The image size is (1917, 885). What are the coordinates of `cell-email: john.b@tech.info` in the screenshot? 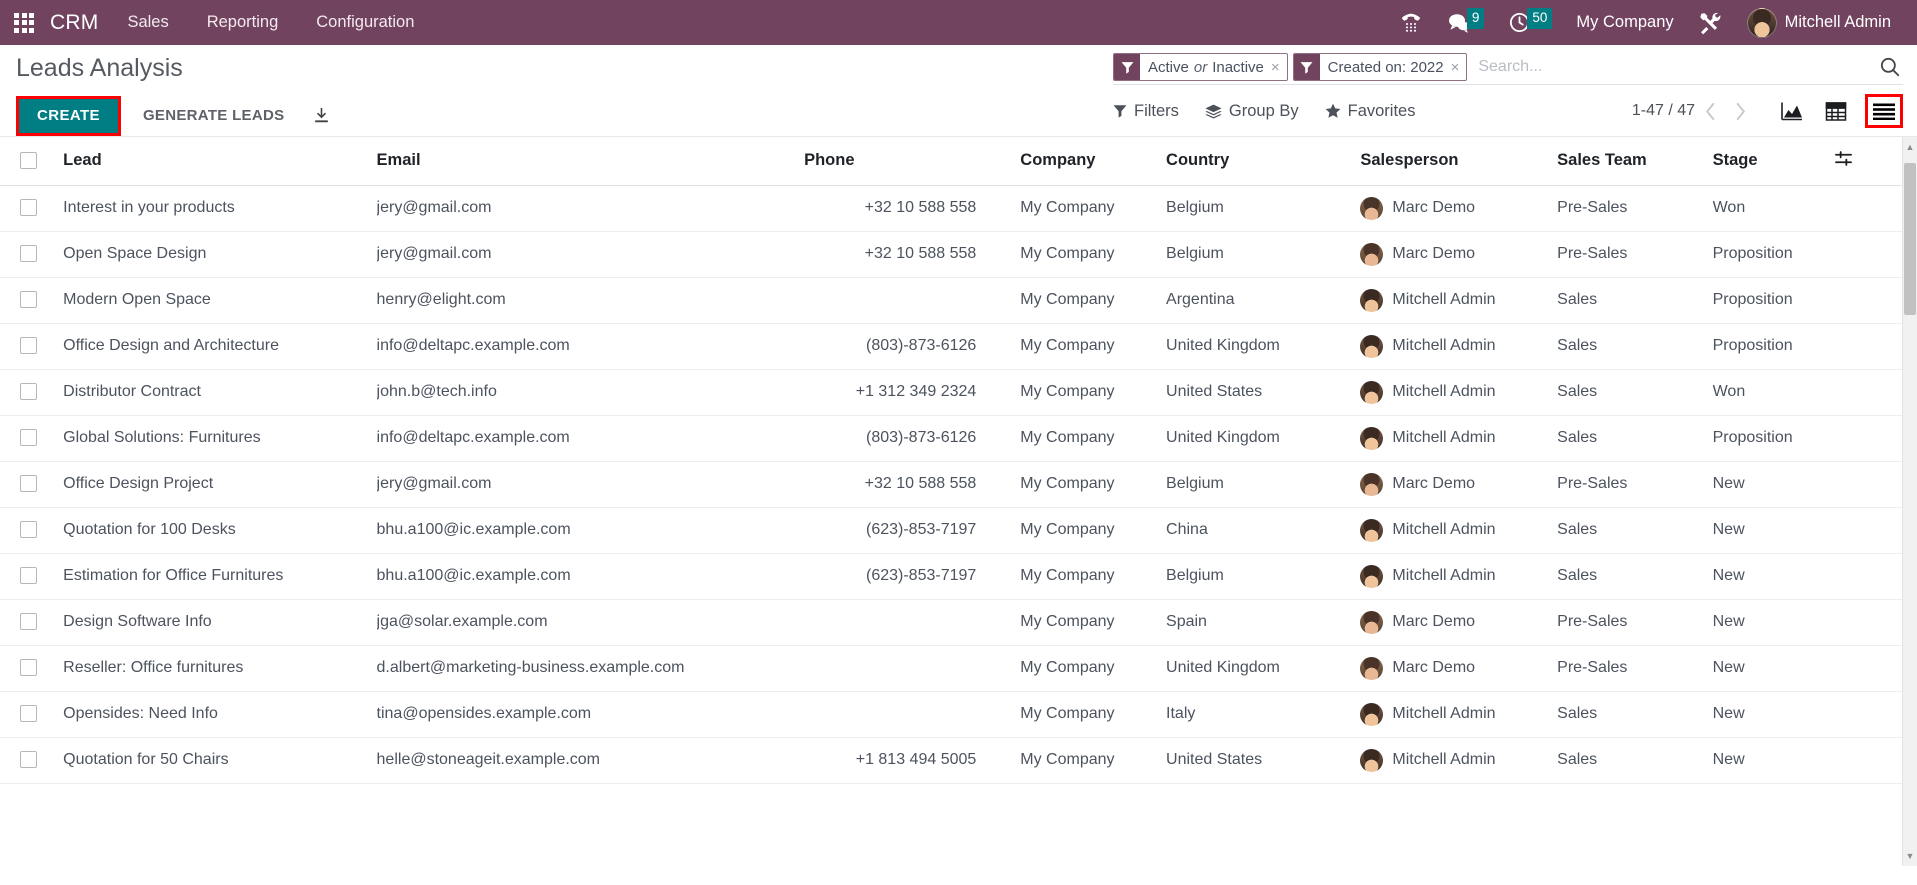 It's located at (590, 392).